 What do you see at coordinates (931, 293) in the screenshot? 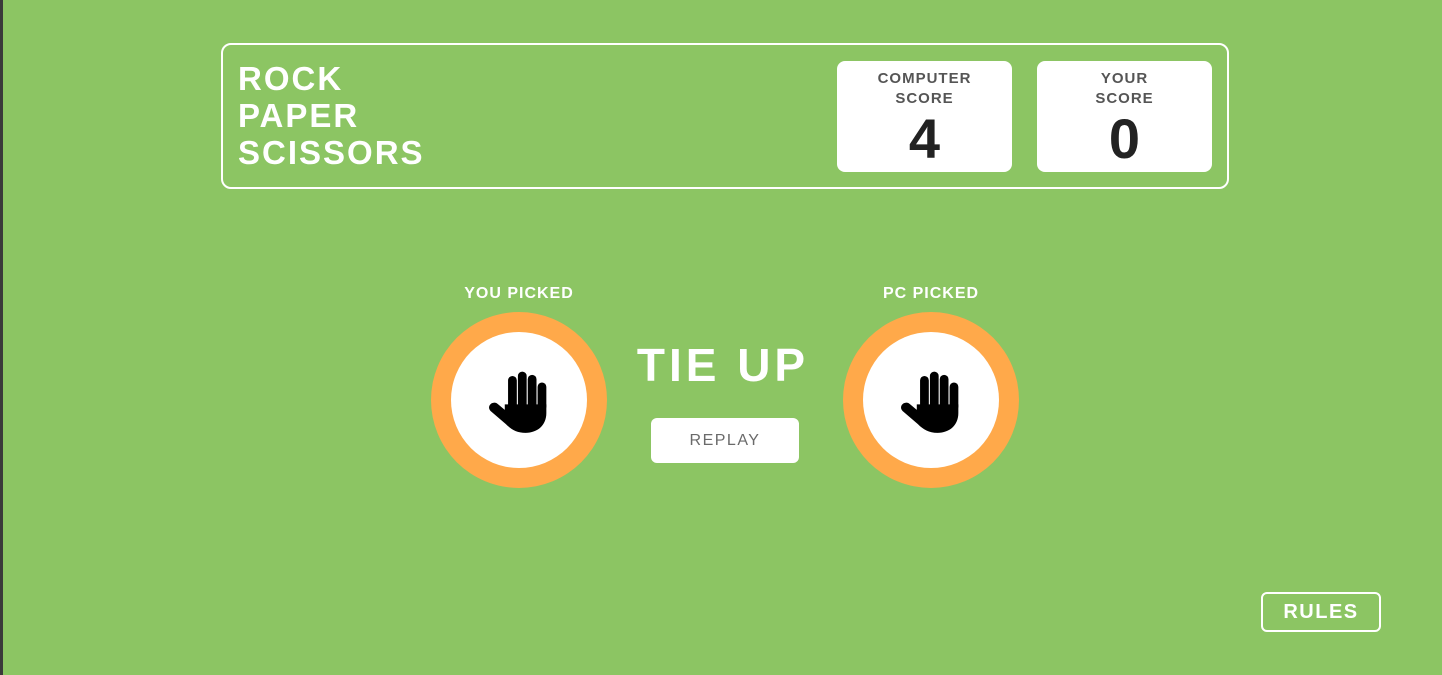
I see `pc-picked-label: PC PICKED` at bounding box center [931, 293].